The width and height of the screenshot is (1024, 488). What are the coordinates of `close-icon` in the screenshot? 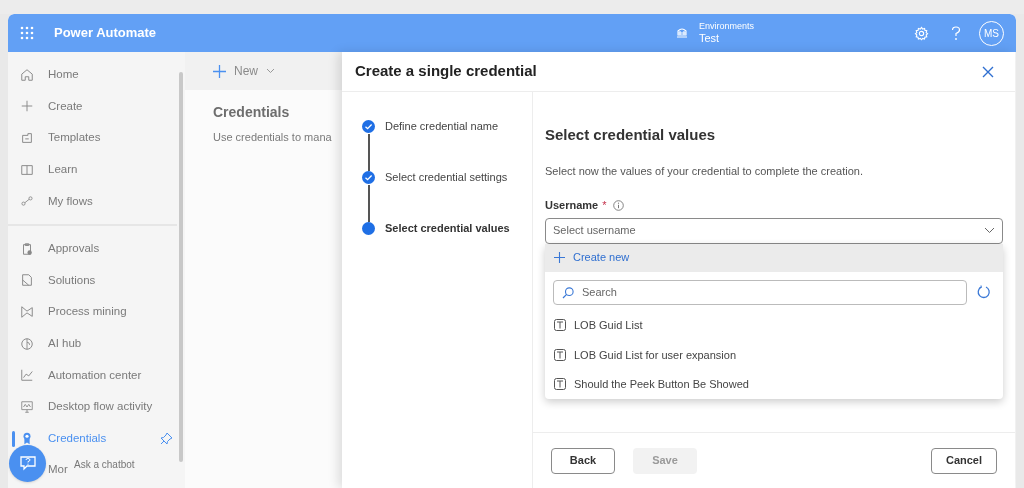 It's located at (988, 71).